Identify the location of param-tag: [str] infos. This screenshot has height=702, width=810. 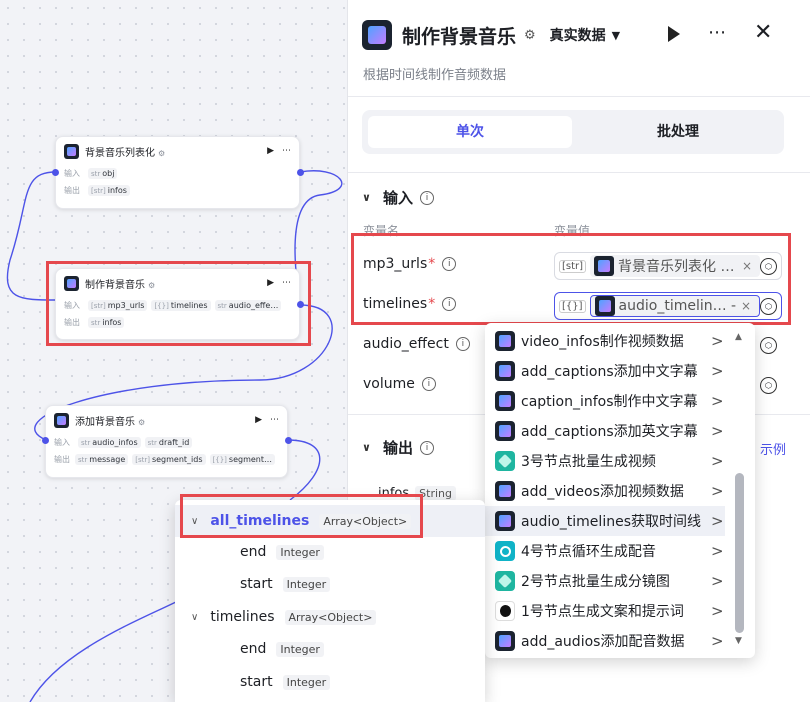
(109, 190).